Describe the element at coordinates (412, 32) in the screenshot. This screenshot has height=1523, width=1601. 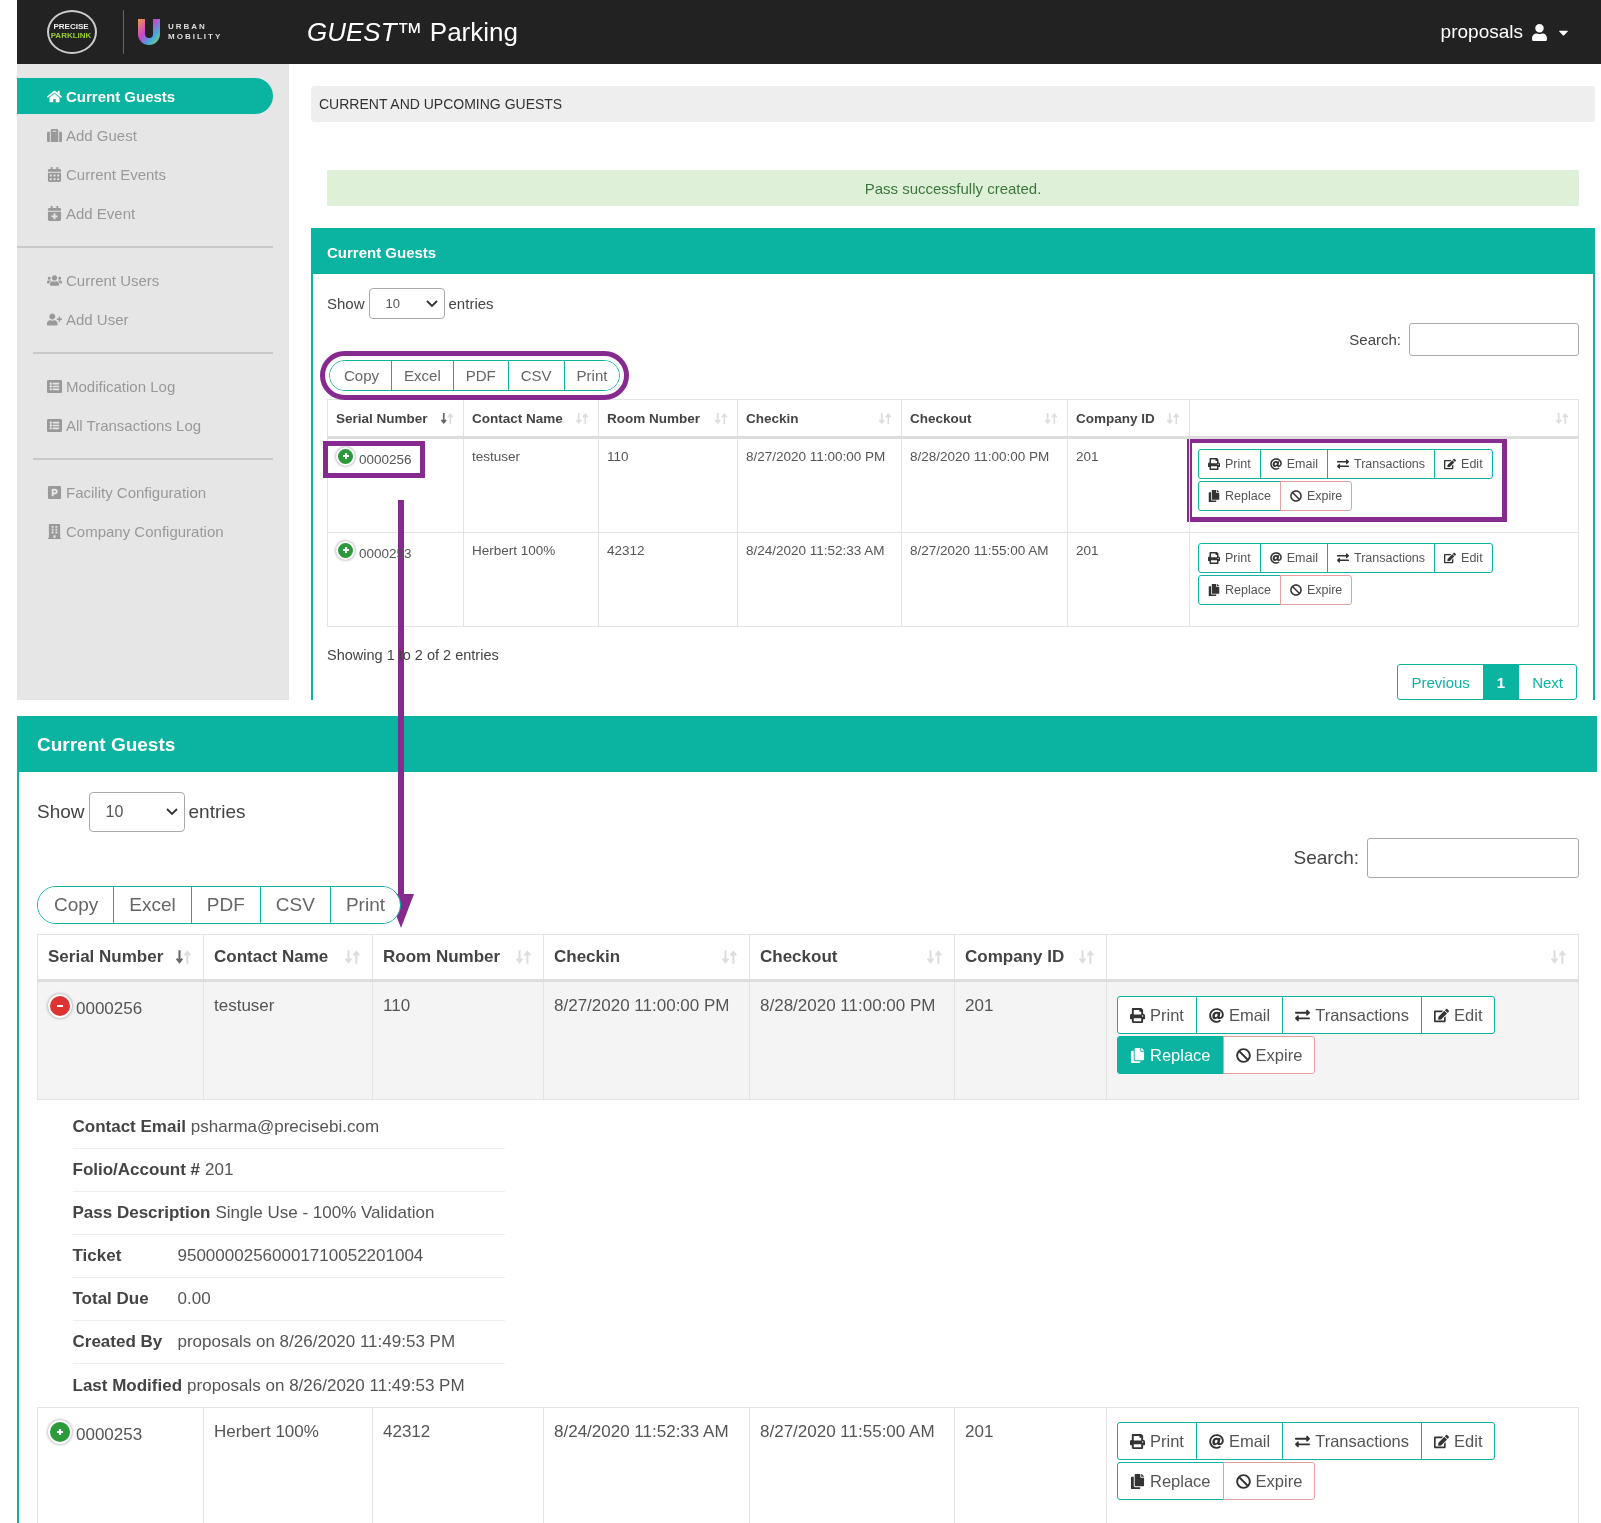
I see `app-title: GUEST™ Parking` at that location.